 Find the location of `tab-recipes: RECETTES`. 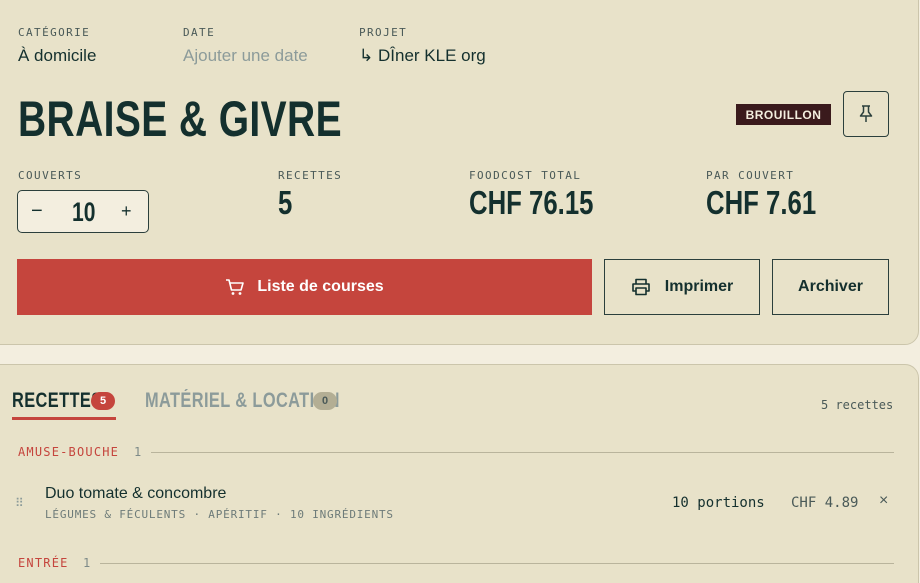

tab-recipes: RECETTES is located at coordinates (57, 401).